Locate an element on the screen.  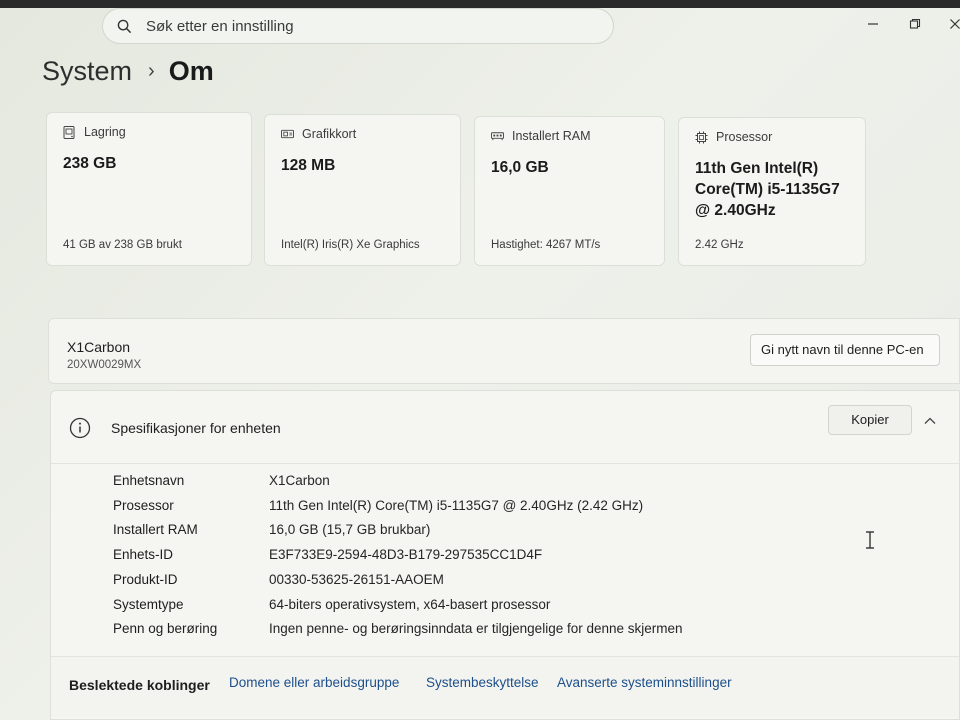
specifications-header: Spesifikasjoner for enheten Kopier is located at coordinates (505, 427).